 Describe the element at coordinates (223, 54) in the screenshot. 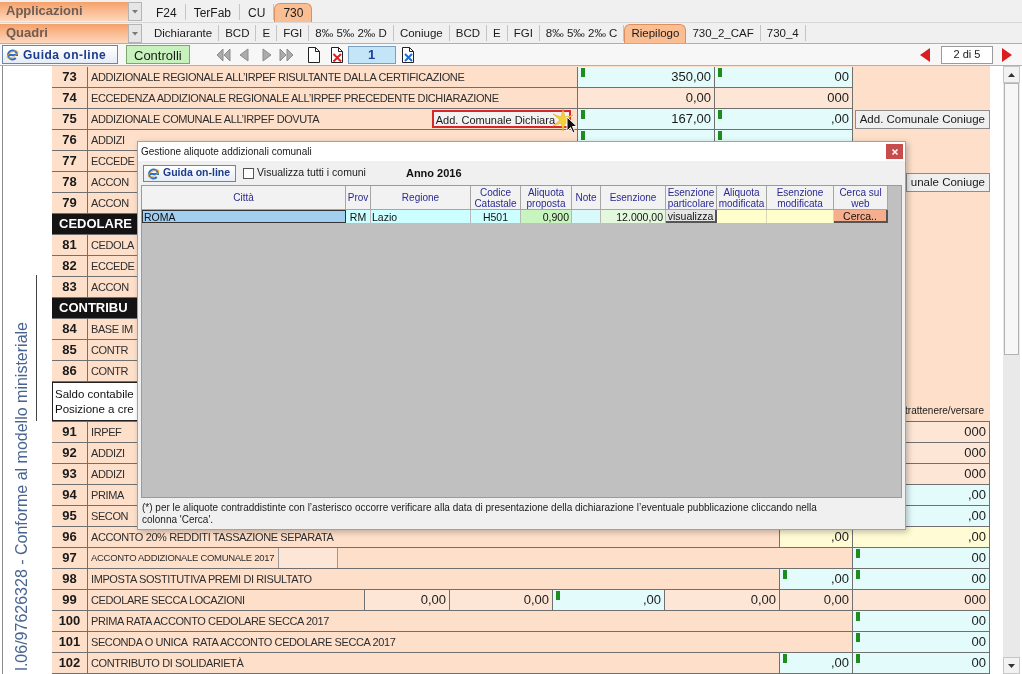

I see `first-icon` at that location.